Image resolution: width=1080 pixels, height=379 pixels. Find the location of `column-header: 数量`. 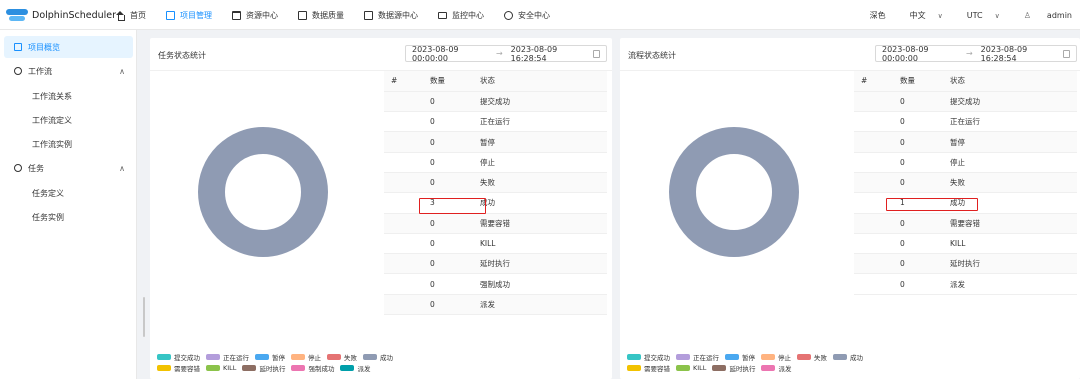

column-header: 数量 is located at coordinates (921, 81).